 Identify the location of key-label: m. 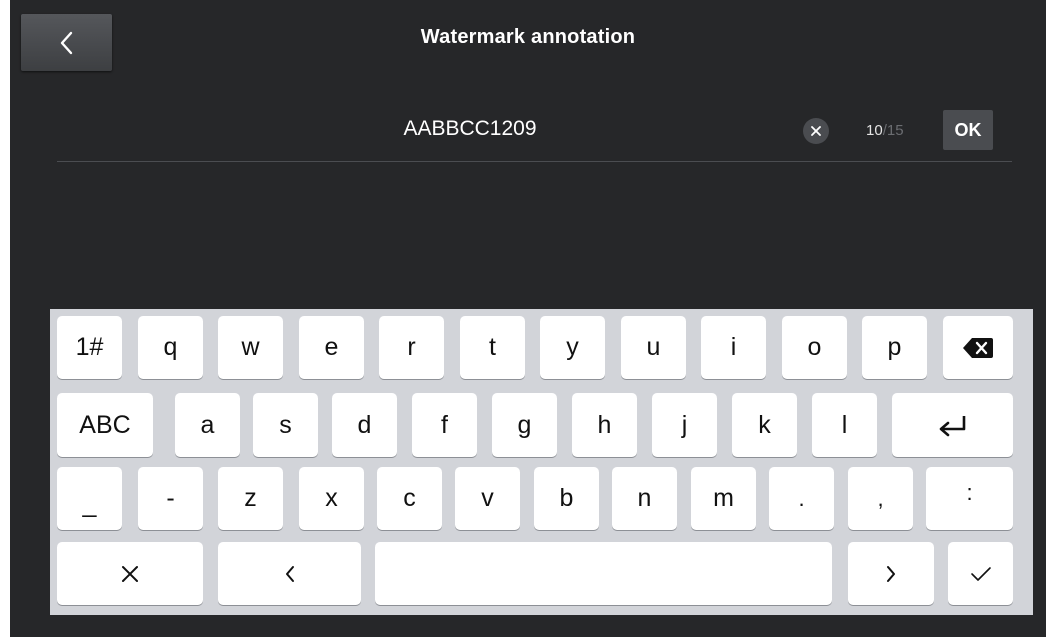
(723, 498).